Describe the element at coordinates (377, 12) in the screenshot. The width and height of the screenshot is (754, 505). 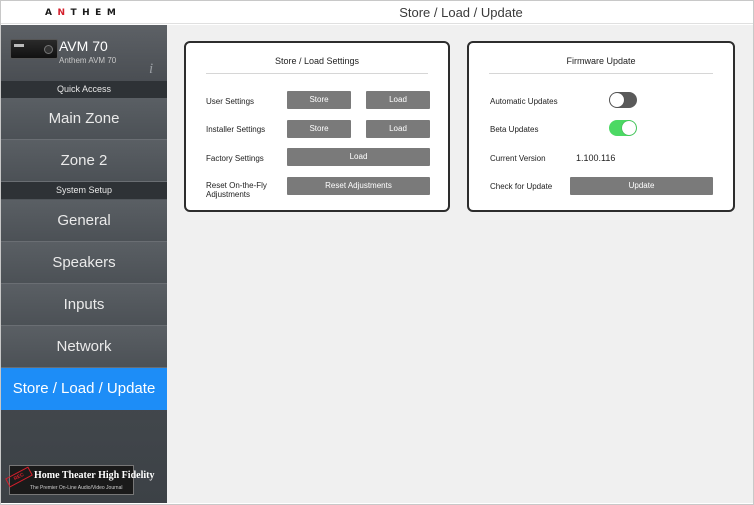
I see `top-bar: ANTHEM Store / Load / Update` at that location.